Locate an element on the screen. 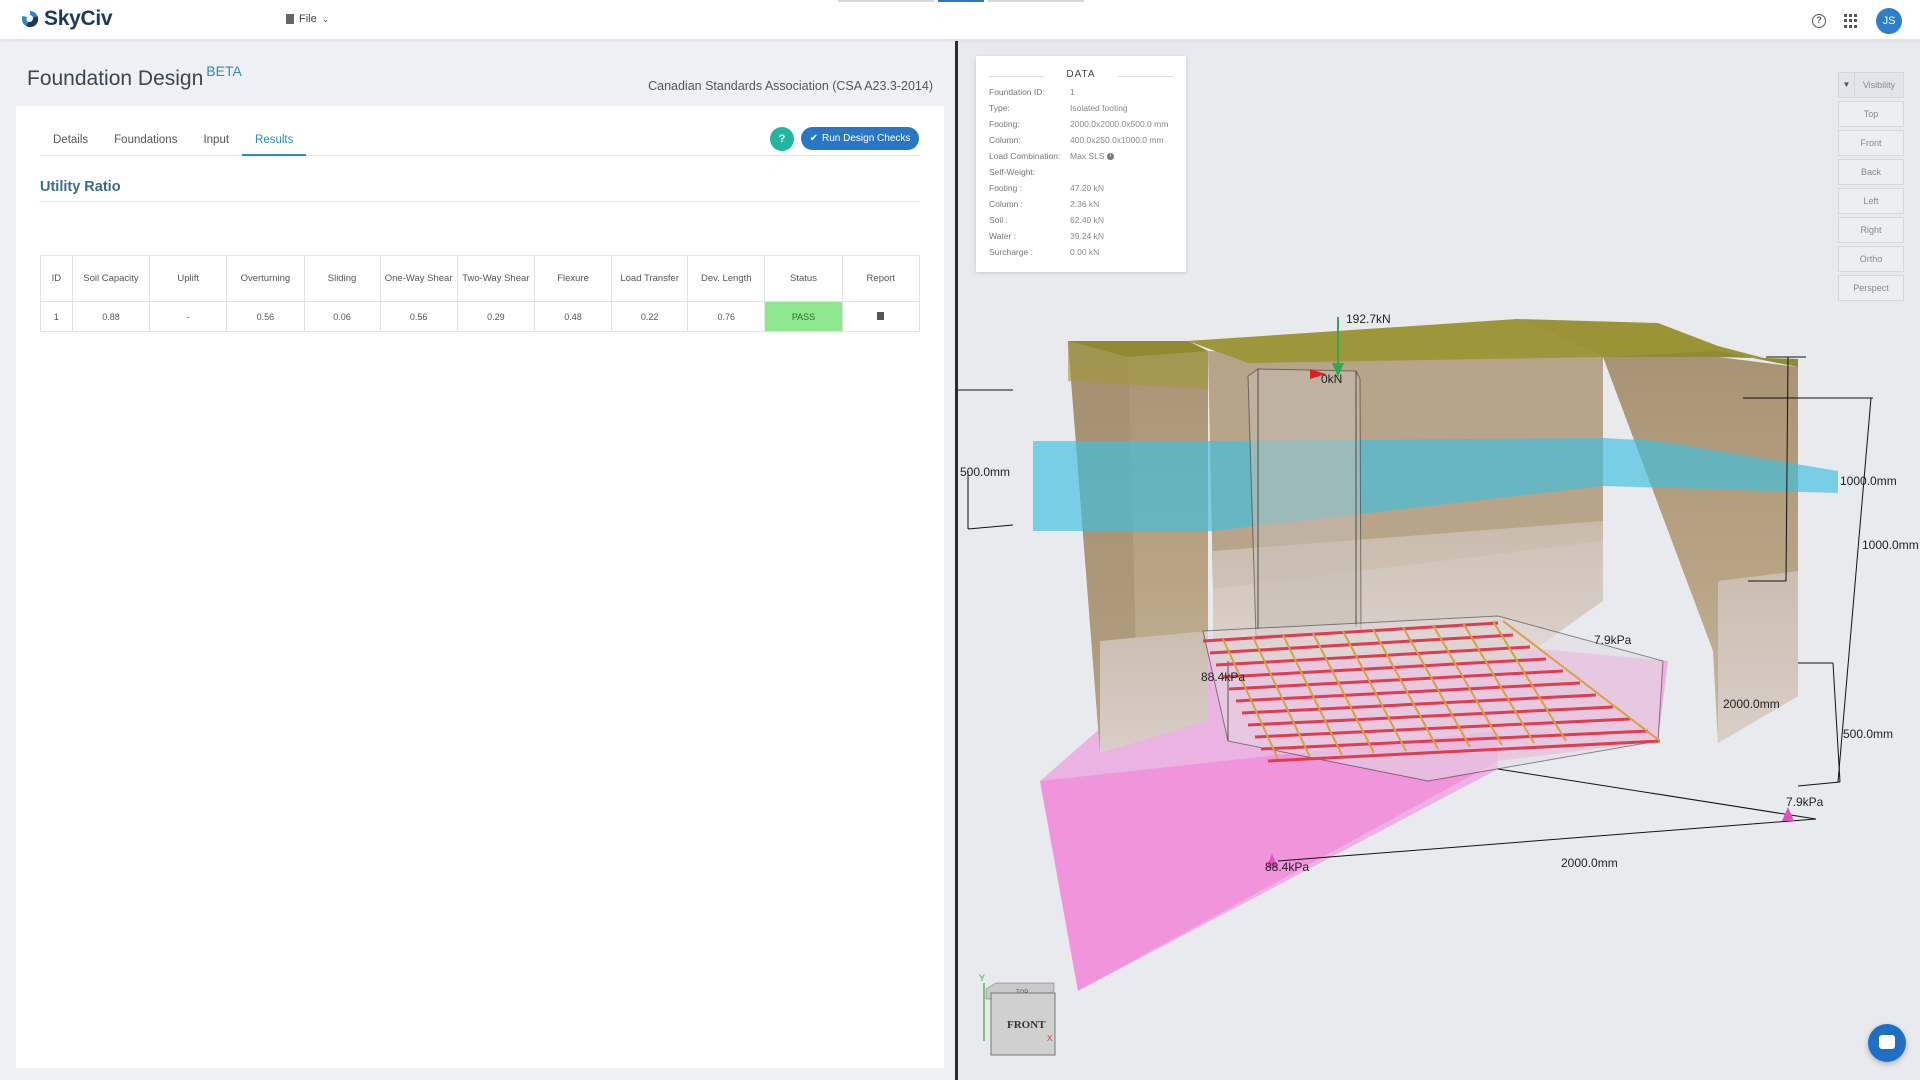 The image size is (1920, 1080). data-row: Water : 39.24 kN is located at coordinates (1084, 236).